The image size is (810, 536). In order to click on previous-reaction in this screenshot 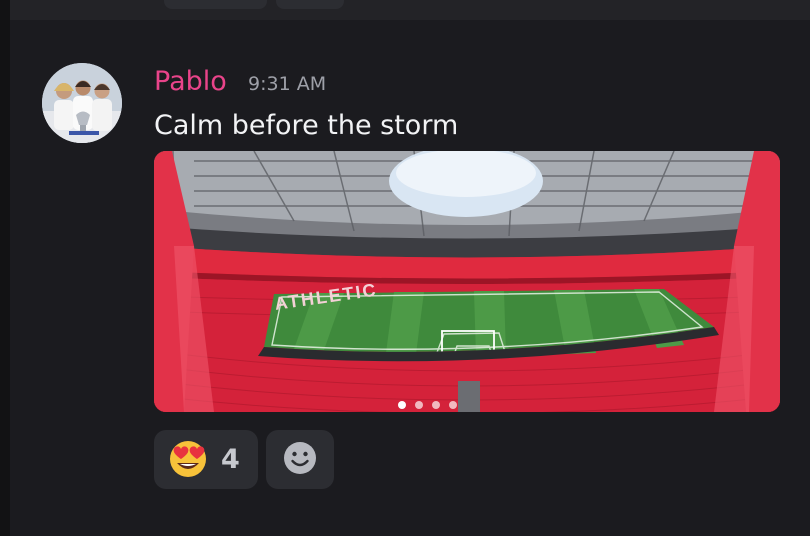, I will do `click(215, 4)`.